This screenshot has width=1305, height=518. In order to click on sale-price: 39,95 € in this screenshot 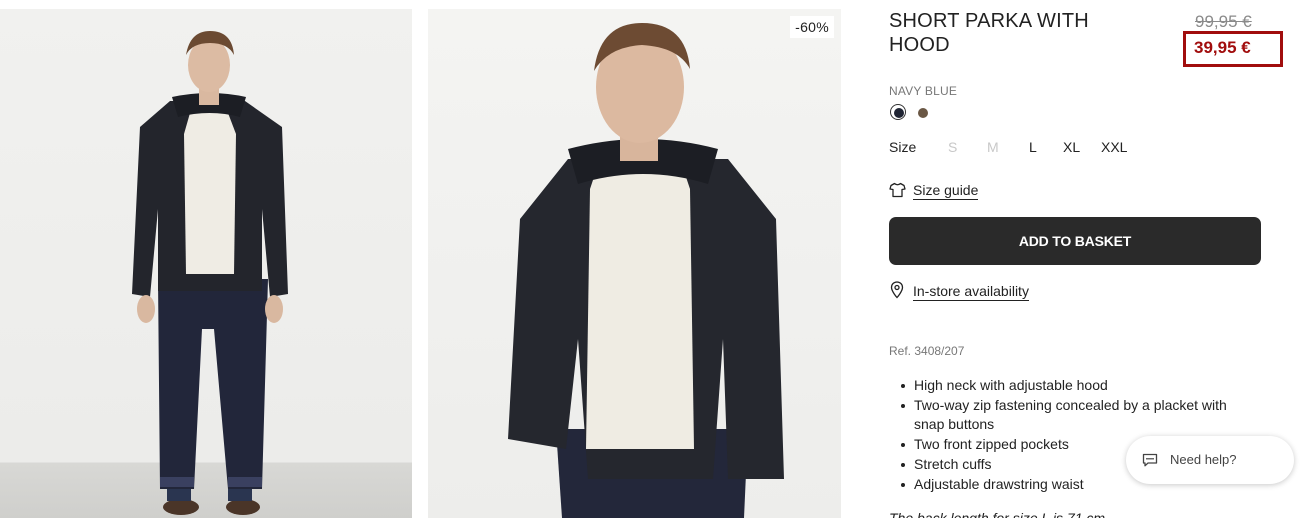, I will do `click(1222, 47)`.